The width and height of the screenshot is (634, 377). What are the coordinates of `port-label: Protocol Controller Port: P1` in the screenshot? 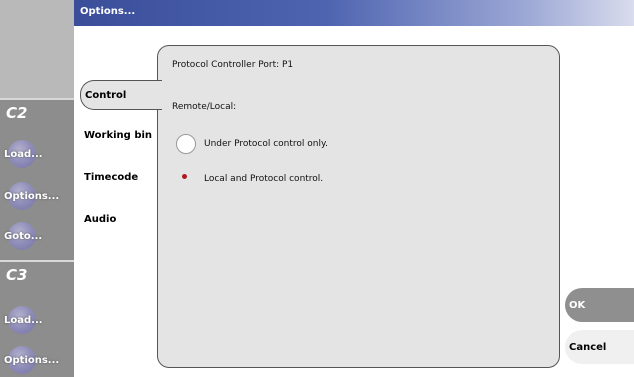 It's located at (233, 65).